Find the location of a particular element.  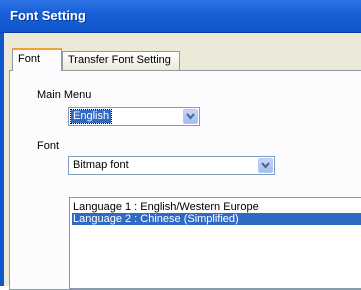

tab-label: Transfer Font Setting is located at coordinates (119, 60).